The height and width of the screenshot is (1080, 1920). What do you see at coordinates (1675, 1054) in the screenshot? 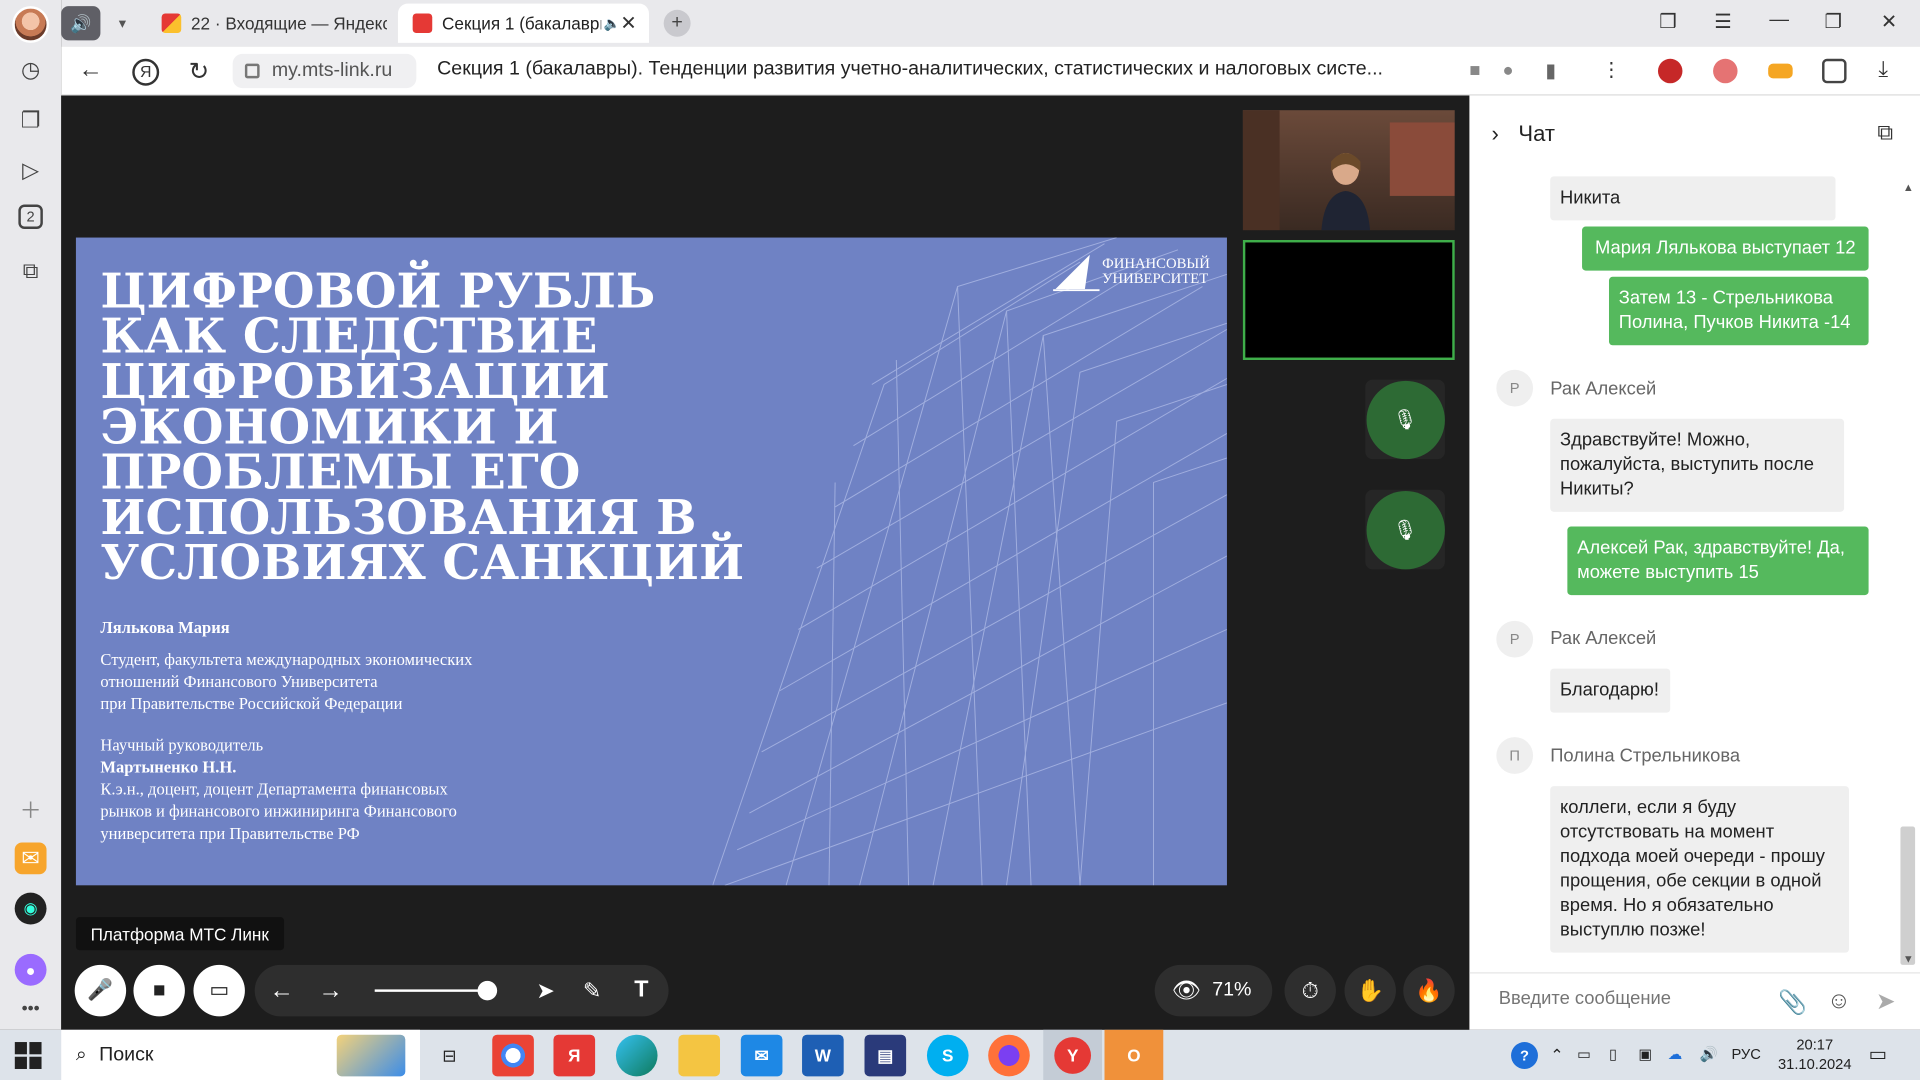
I see `onedrive-icon: ☁` at bounding box center [1675, 1054].